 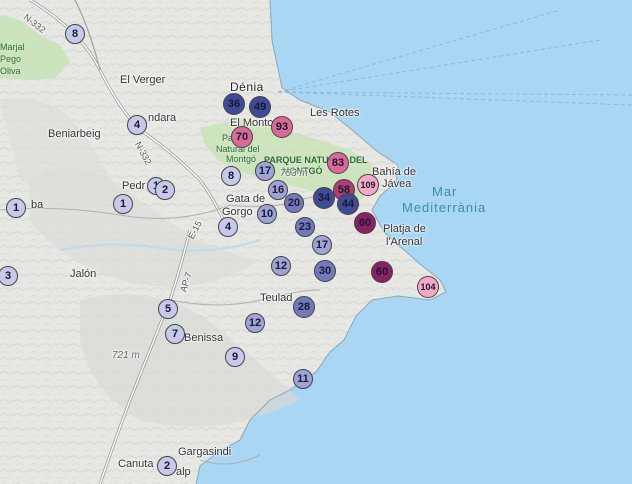 I want to click on cluster-marker: 34, so click(x=324, y=198).